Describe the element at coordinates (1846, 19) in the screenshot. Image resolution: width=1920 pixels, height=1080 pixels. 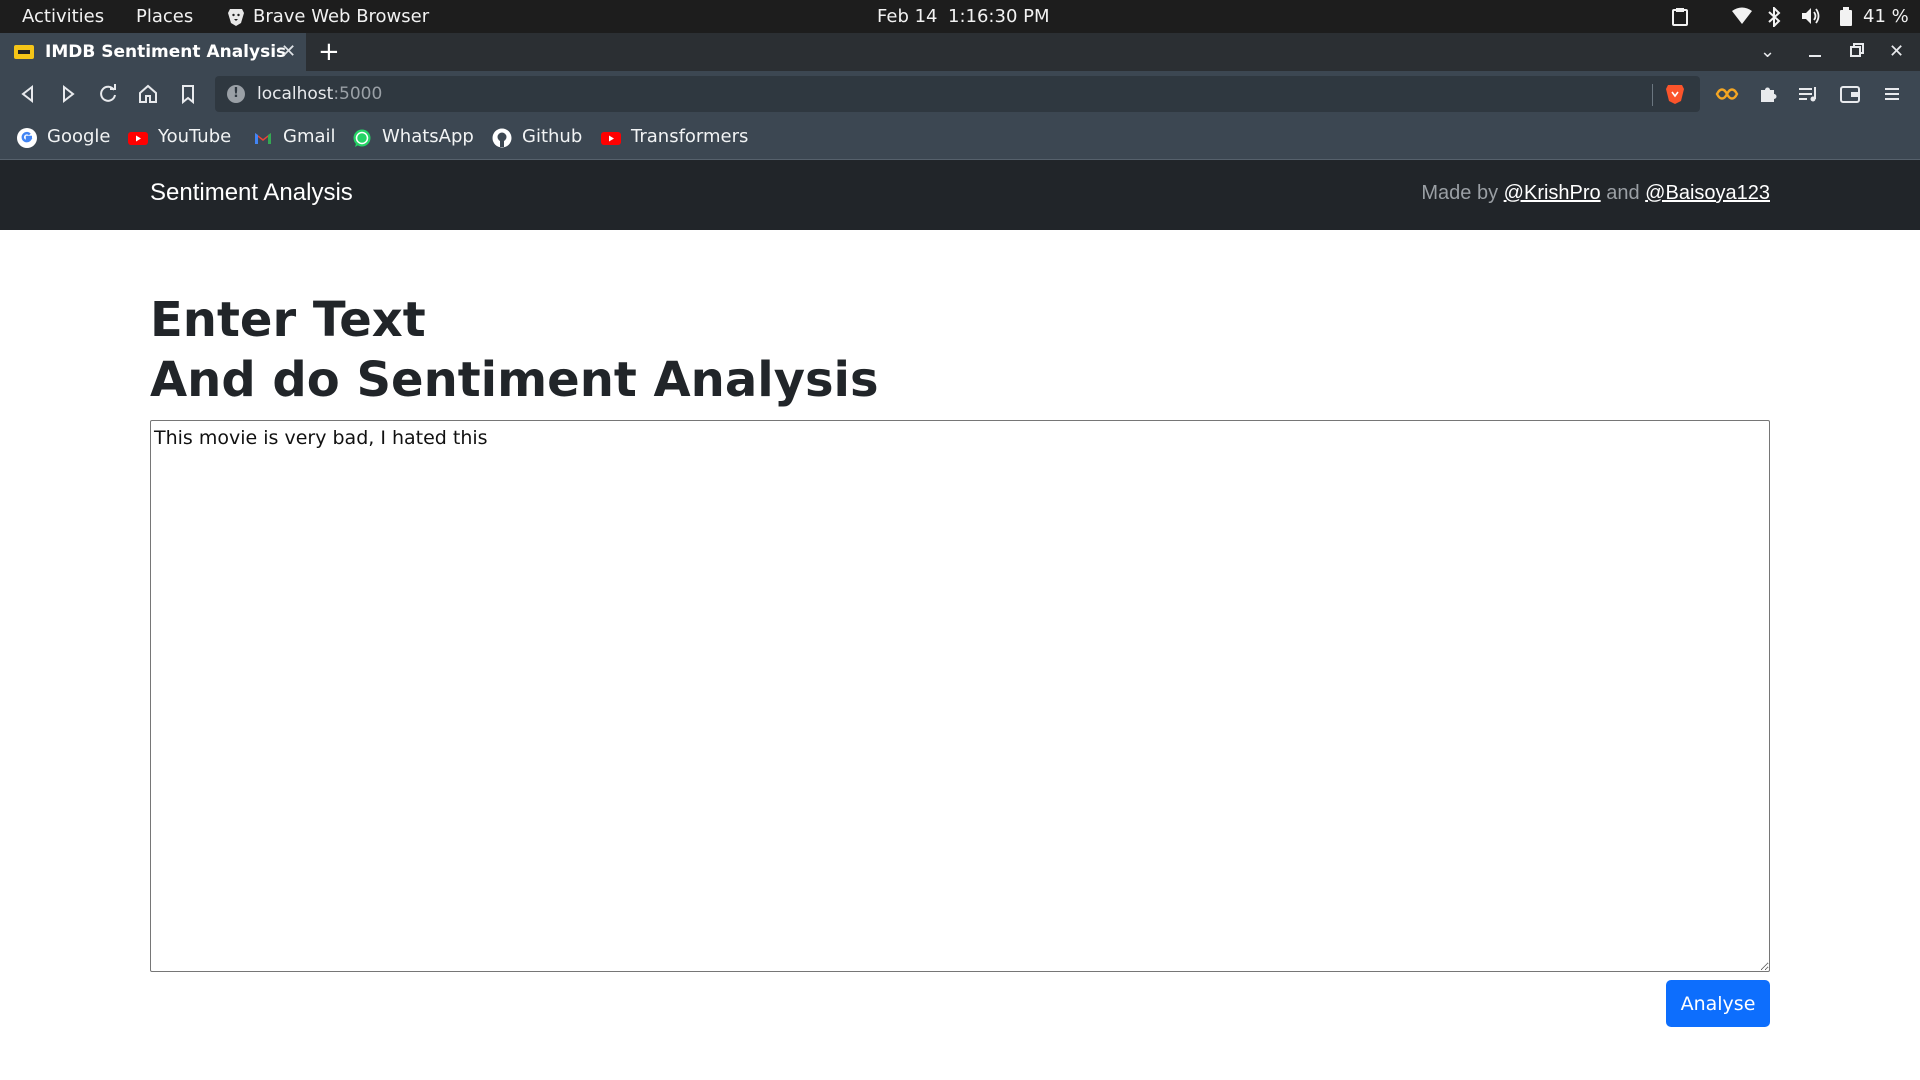
I see `battery-icon` at that location.